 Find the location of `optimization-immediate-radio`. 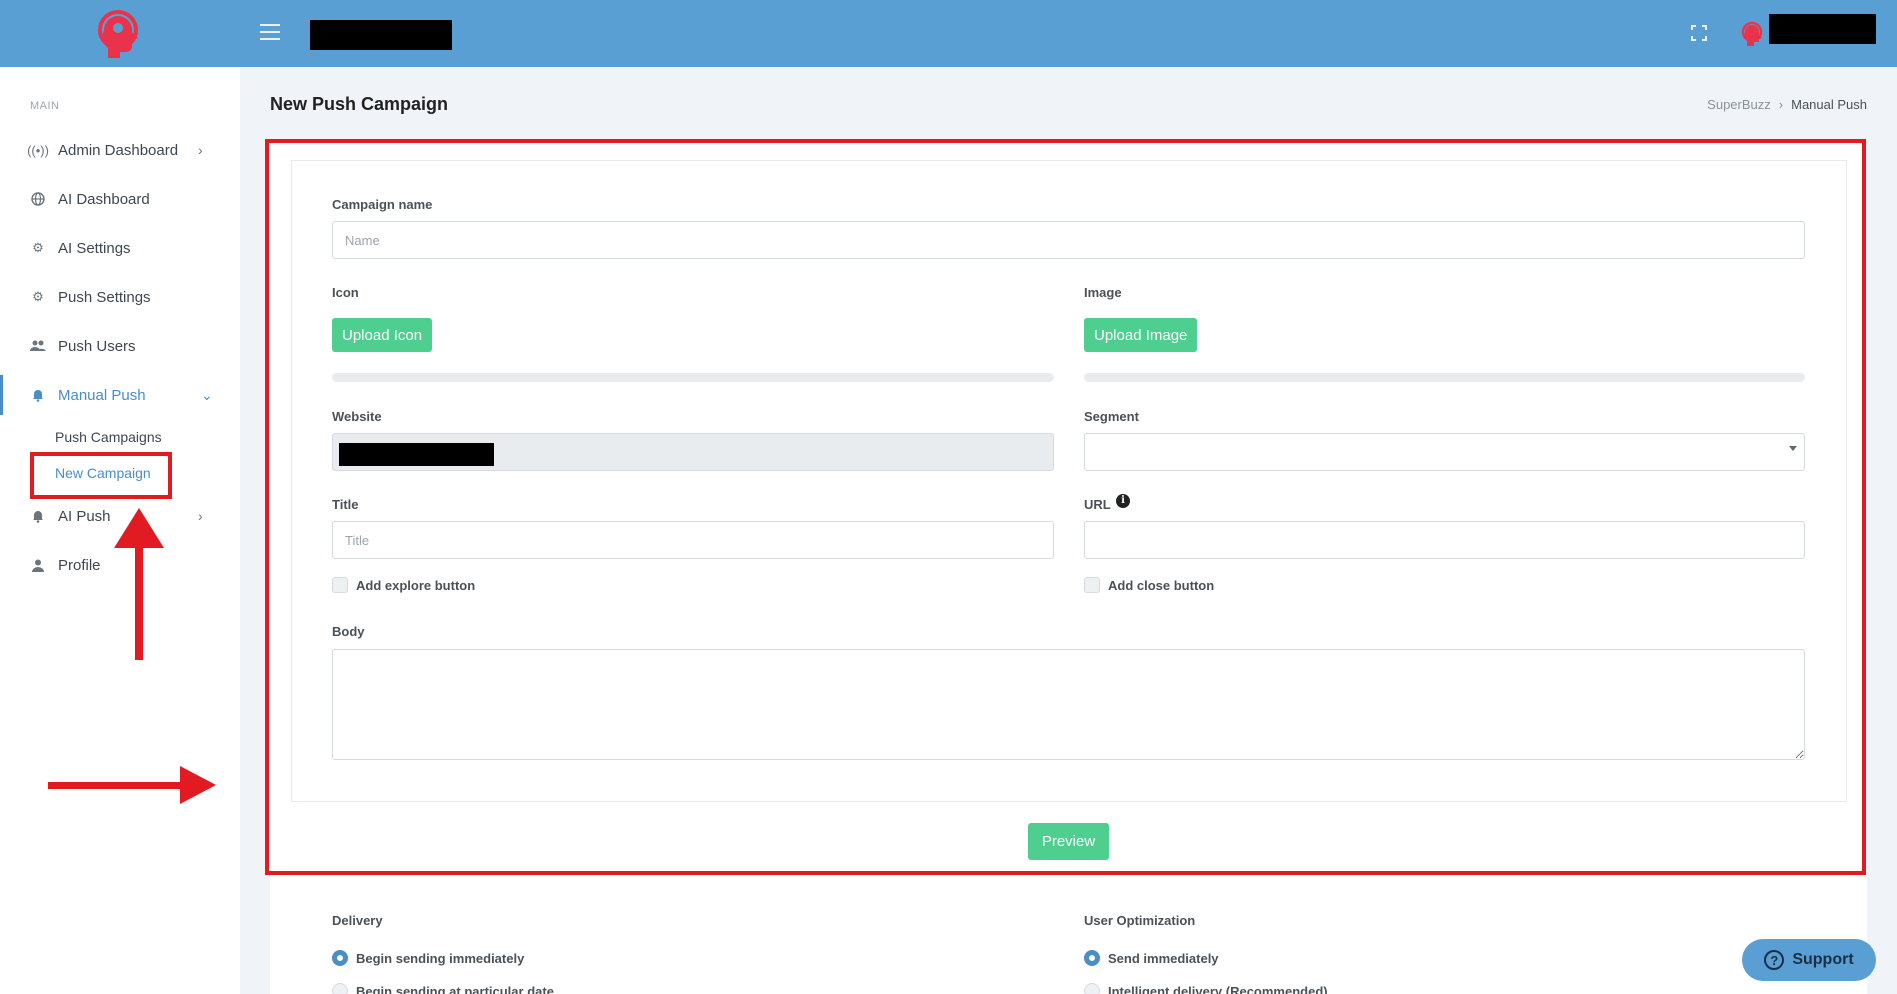

optimization-immediate-radio is located at coordinates (1092, 958).